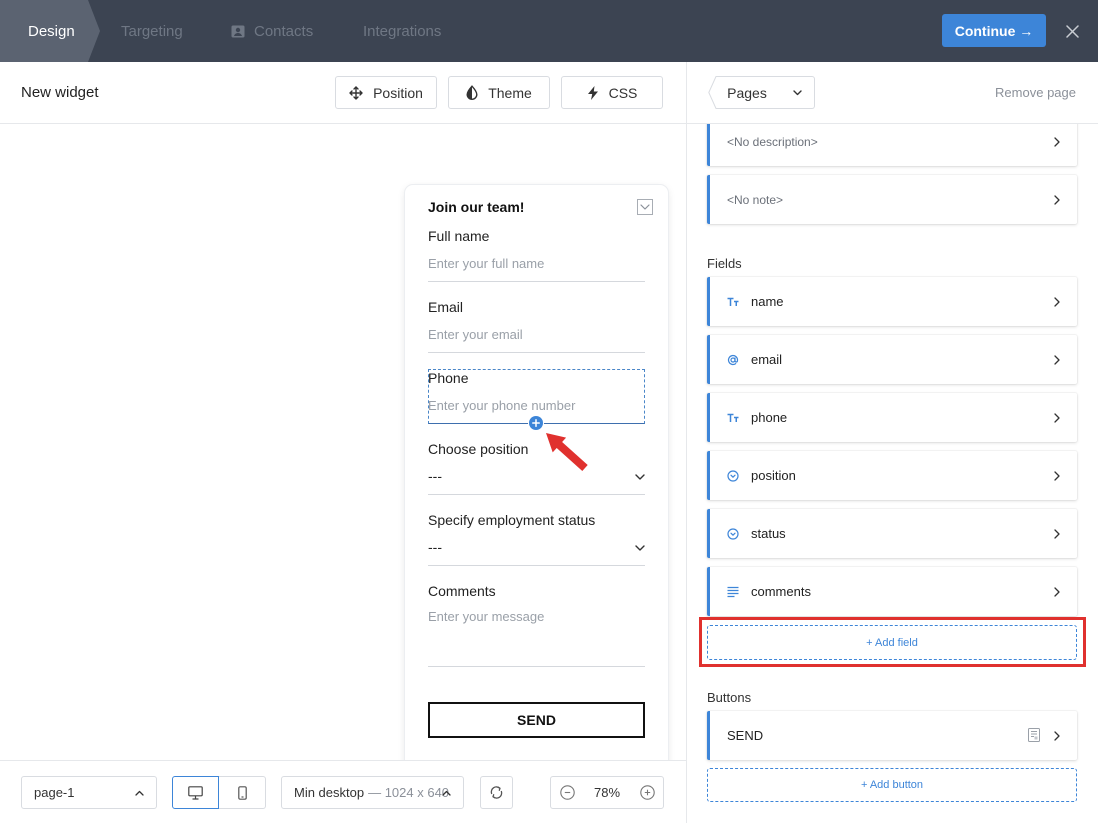 This screenshot has width=1098, height=823. What do you see at coordinates (768, 533) in the screenshot?
I see `field-item-label: status` at bounding box center [768, 533].